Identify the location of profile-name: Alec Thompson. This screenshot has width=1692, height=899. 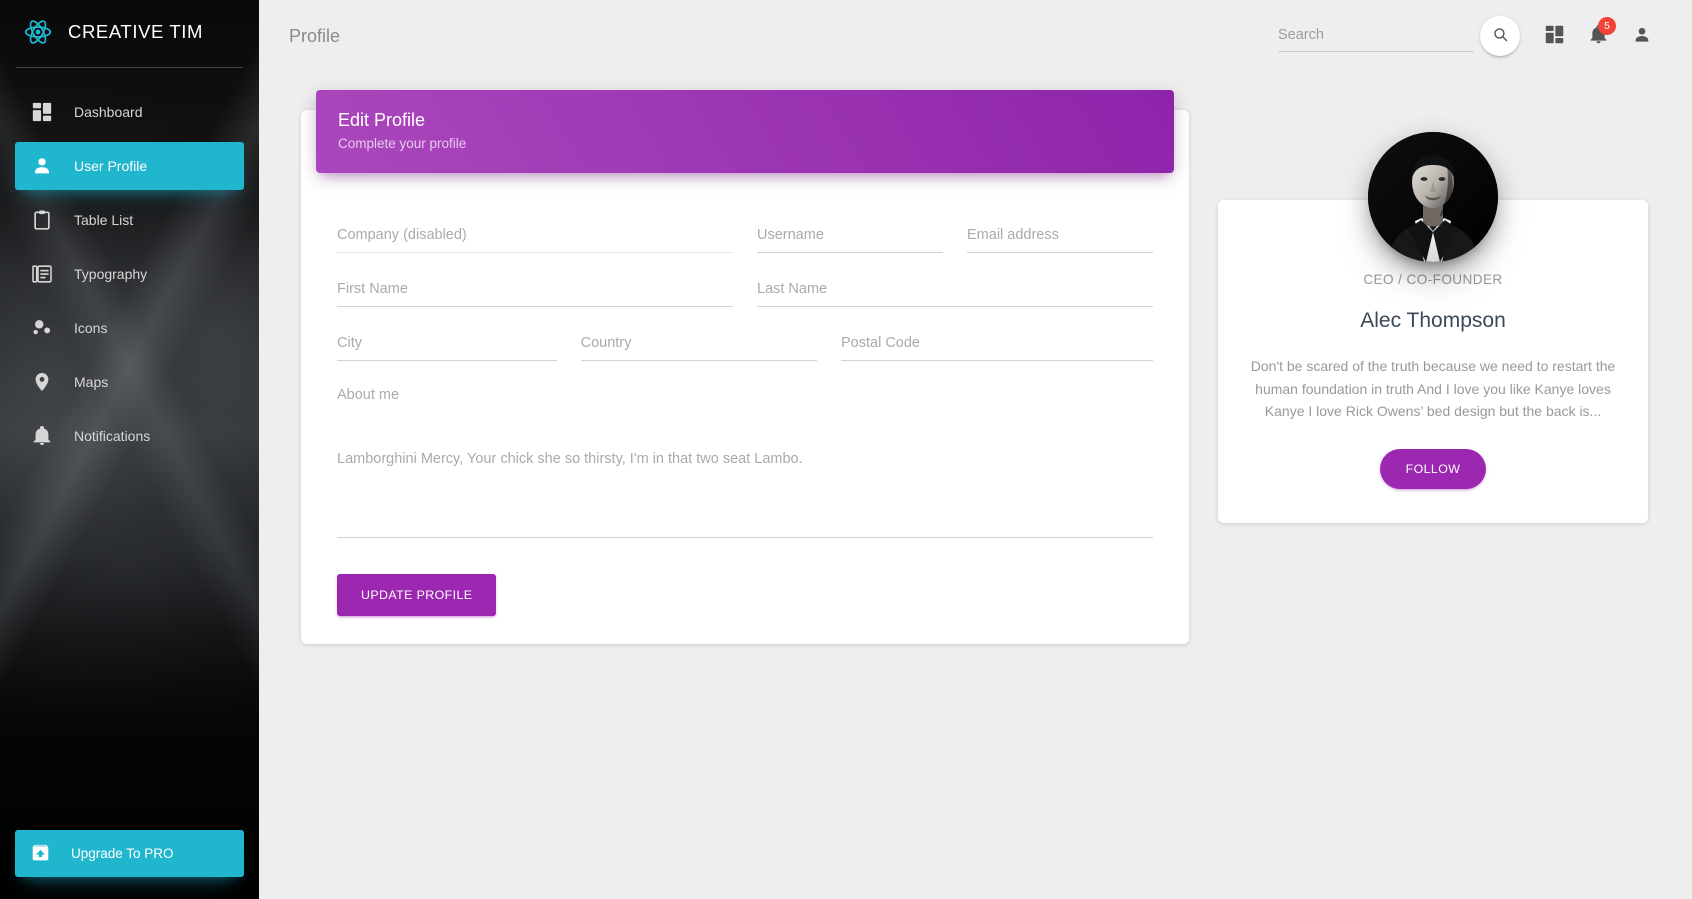
(1433, 320).